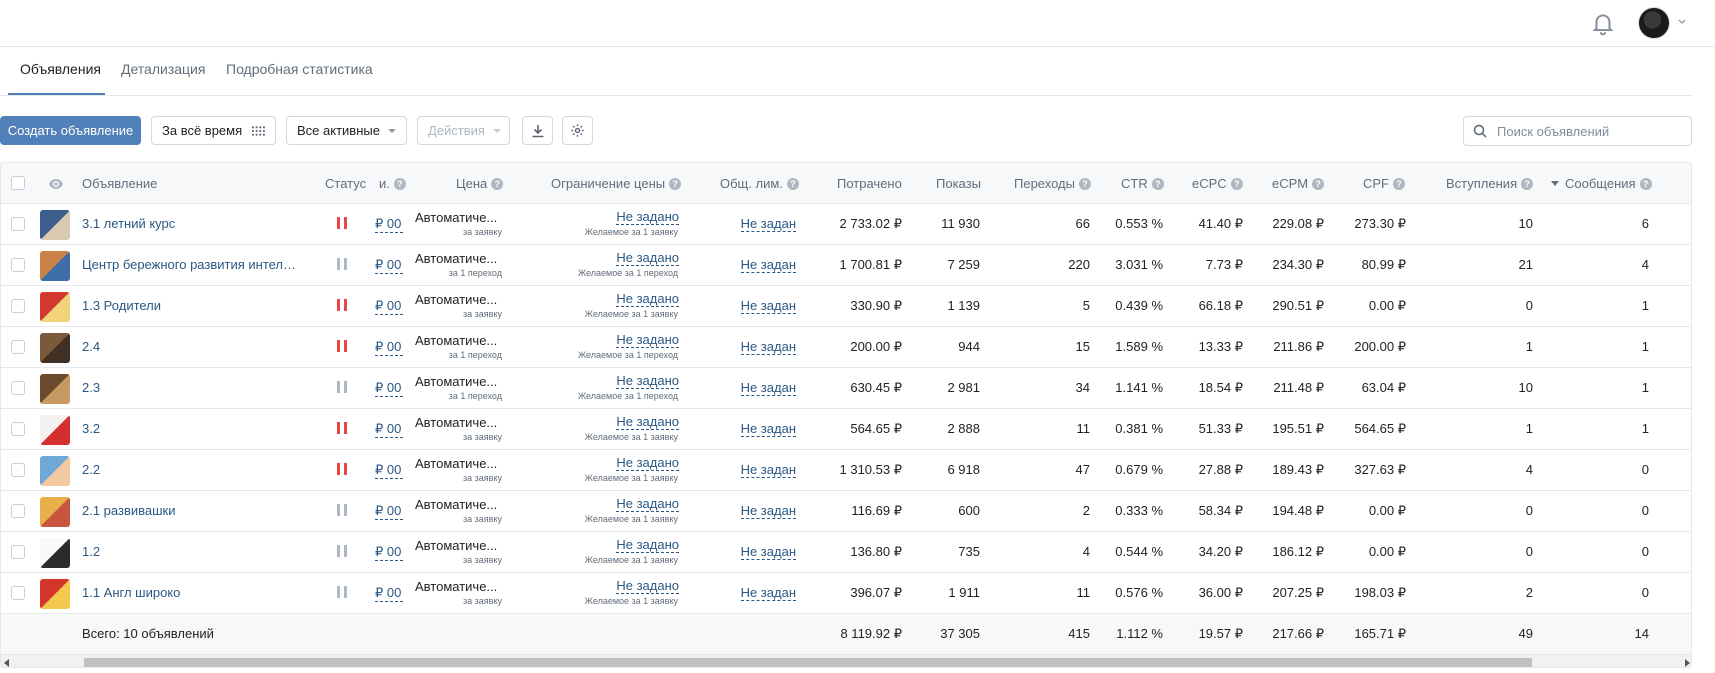 The width and height of the screenshot is (1715, 673). I want to click on select-all-checkbox, so click(18, 183).